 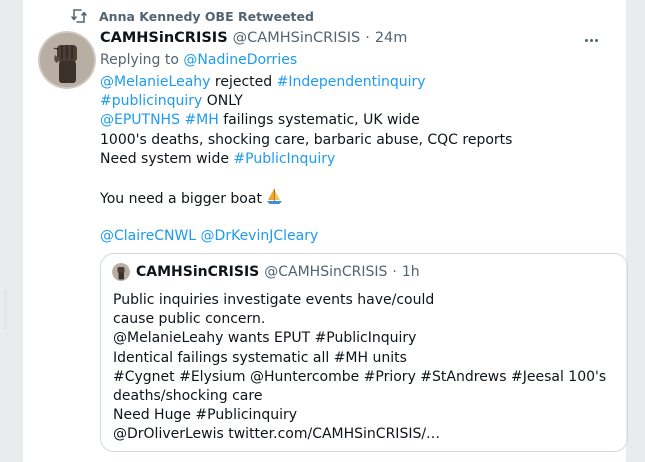 I want to click on fist-avatar, so click(x=67, y=60).